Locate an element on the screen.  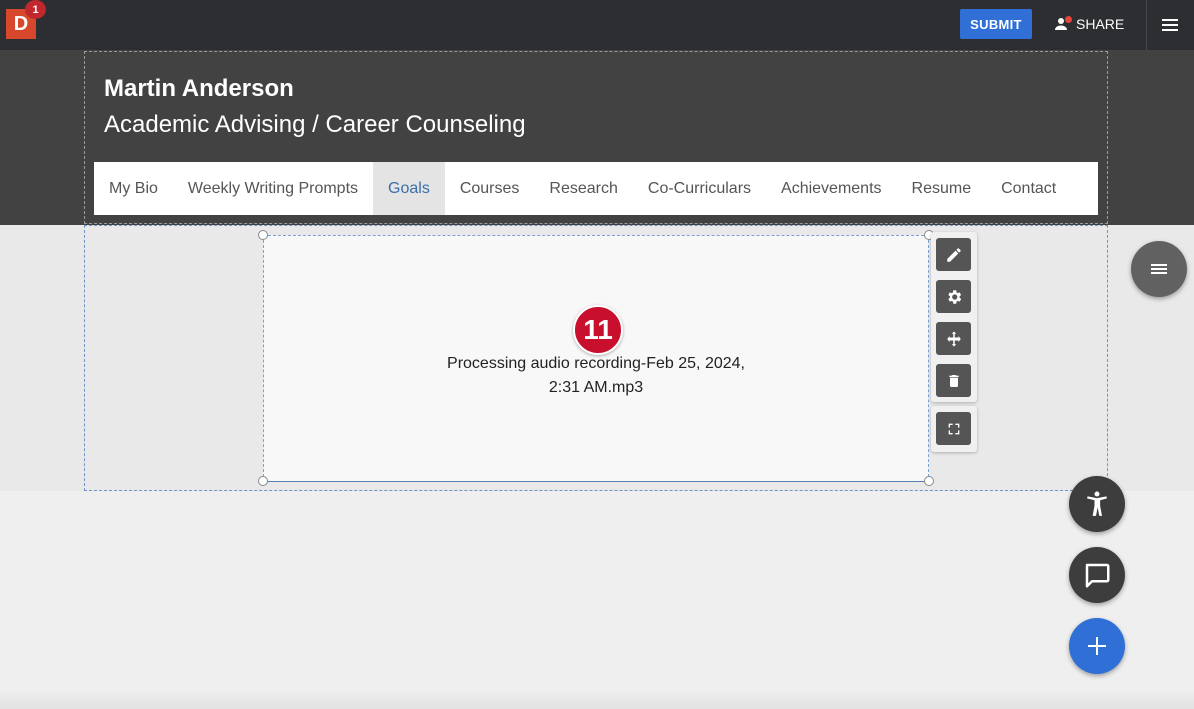
resize-handle-top-left is located at coordinates (263, 235).